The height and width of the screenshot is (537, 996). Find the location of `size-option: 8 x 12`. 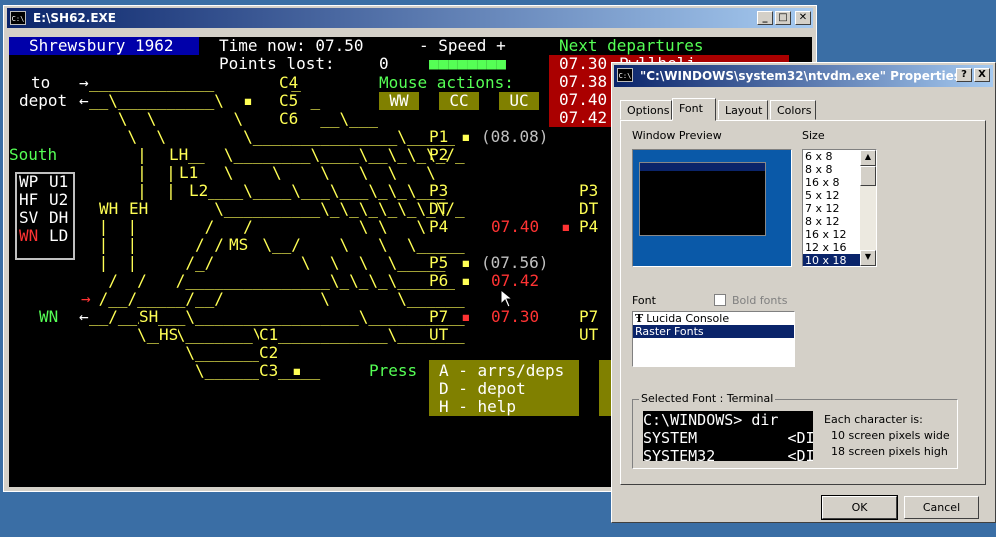

size-option: 8 x 12 is located at coordinates (831, 221).